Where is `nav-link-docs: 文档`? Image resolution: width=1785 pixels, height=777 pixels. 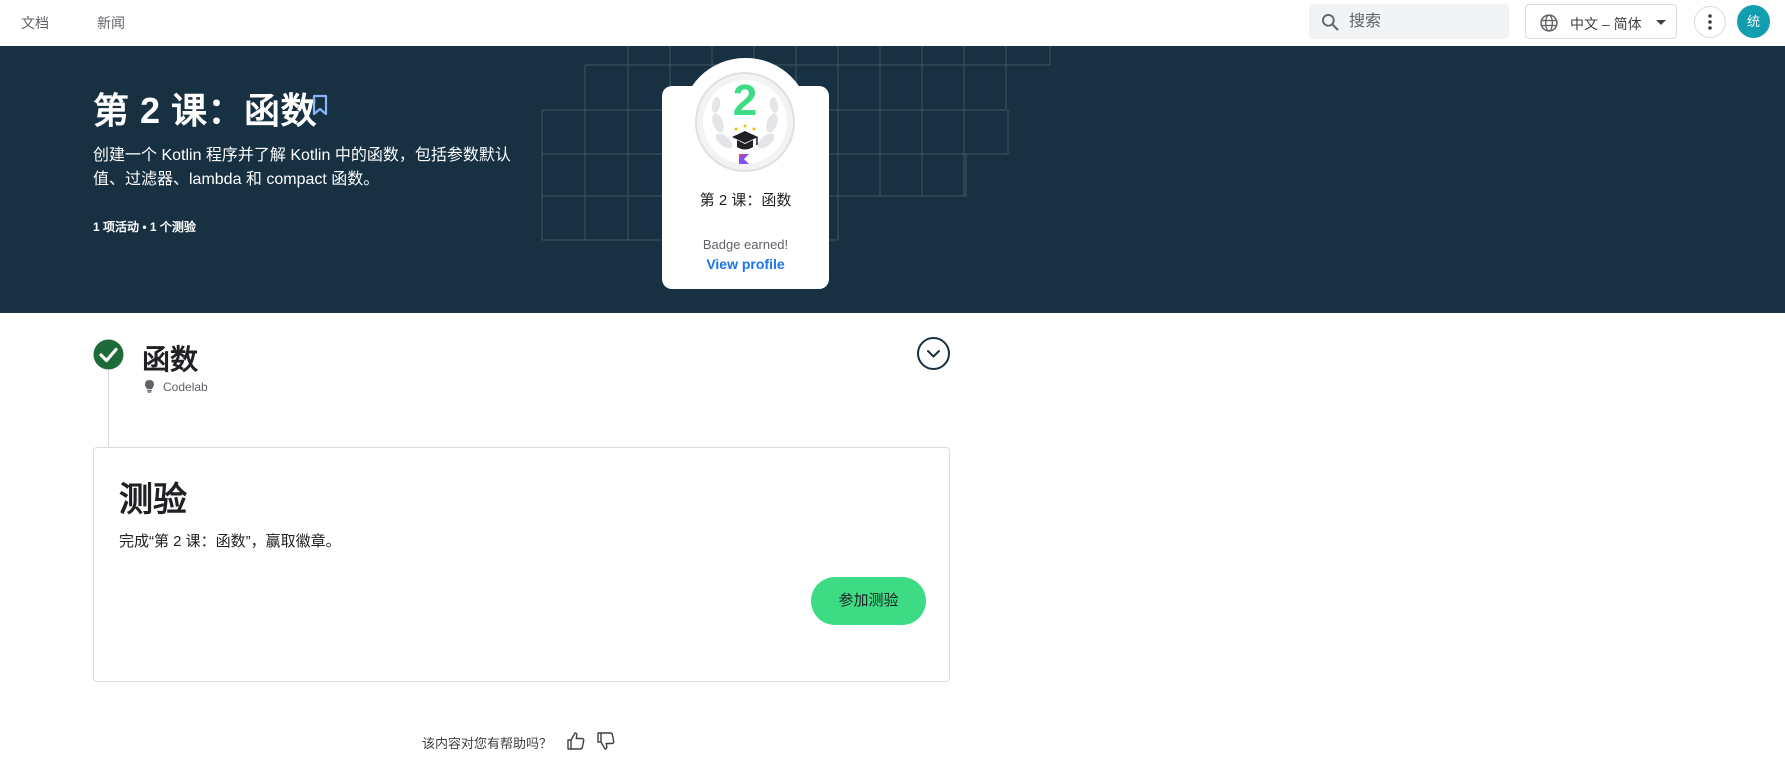
nav-link-docs: 文档 is located at coordinates (35, 23).